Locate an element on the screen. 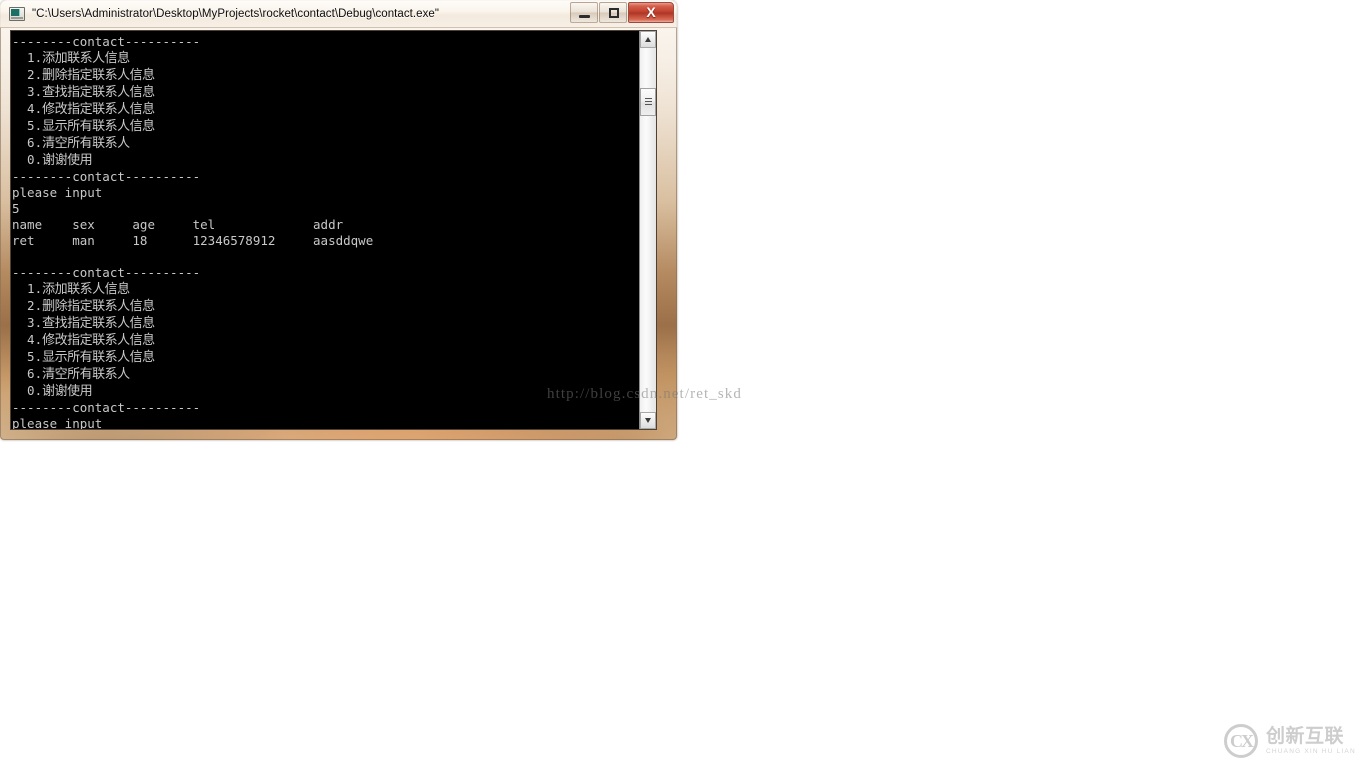  logo-text: 创新互联 CHUANG XIN HU LIAN is located at coordinates (1311, 740).